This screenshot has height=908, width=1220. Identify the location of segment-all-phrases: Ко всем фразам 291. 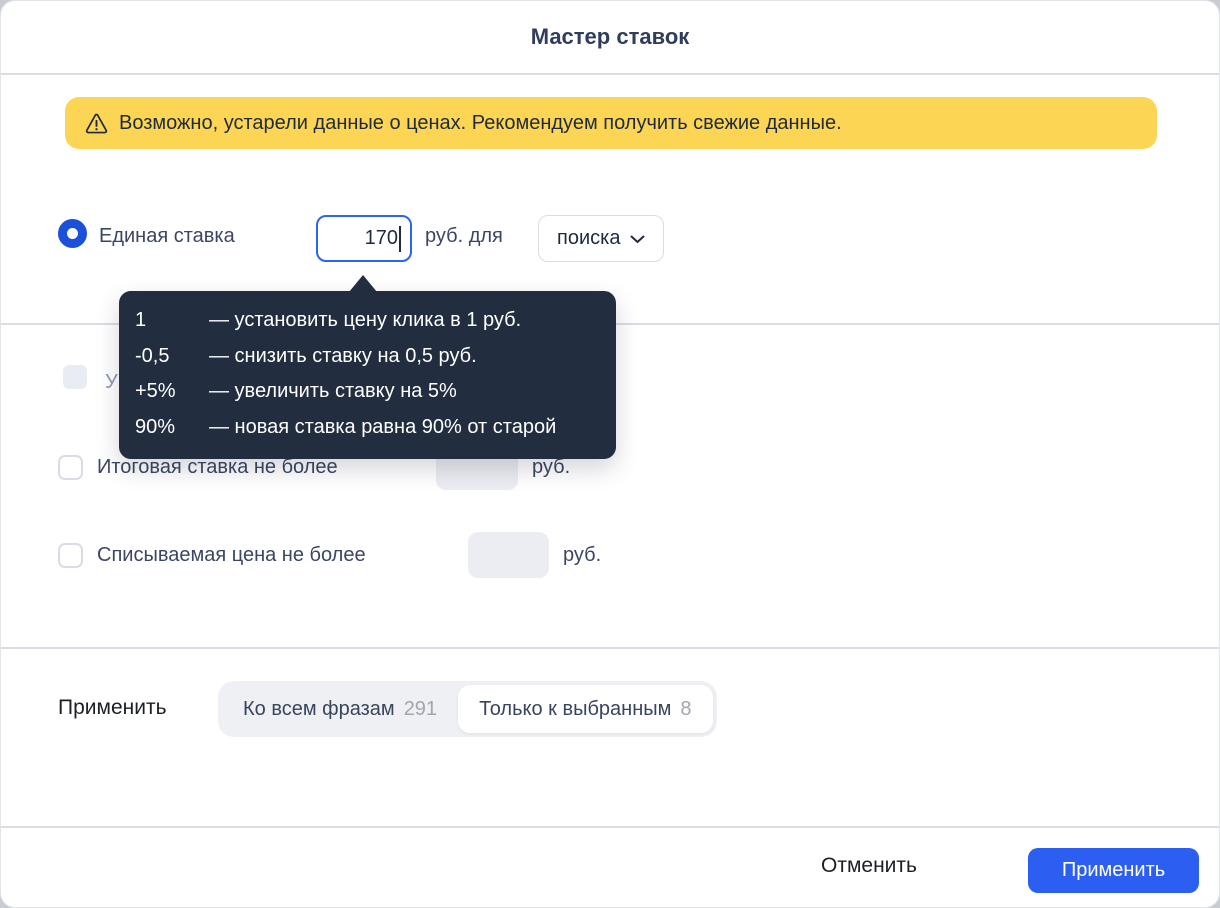
(340, 709).